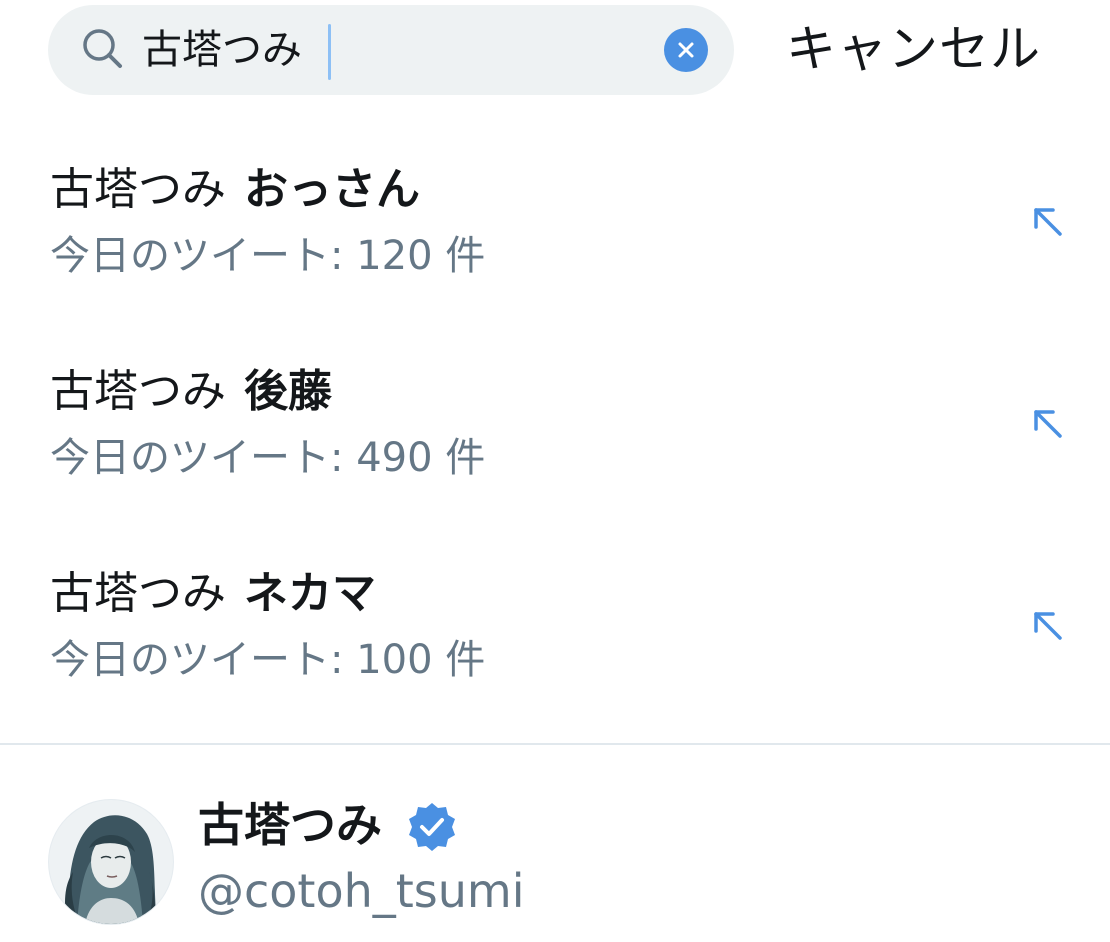  I want to click on suggestion-title: 古塔つみ ネカマ, so click(213, 594).